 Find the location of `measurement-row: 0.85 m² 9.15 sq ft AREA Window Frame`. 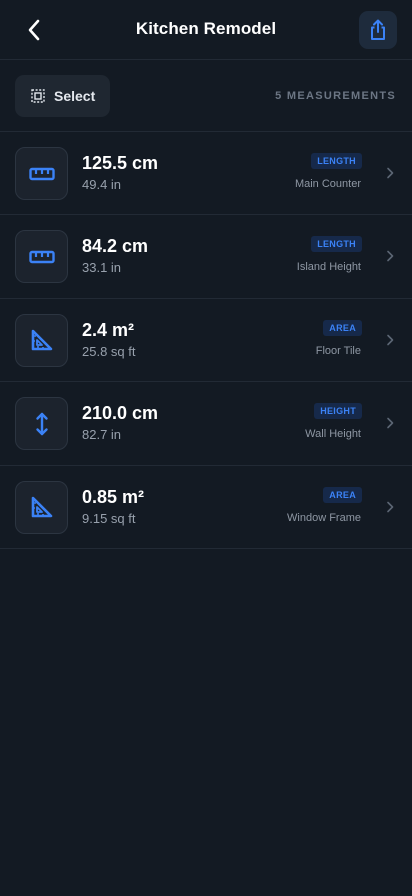

measurement-row: 0.85 m² 9.15 sq ft AREA Window Frame is located at coordinates (206, 507).